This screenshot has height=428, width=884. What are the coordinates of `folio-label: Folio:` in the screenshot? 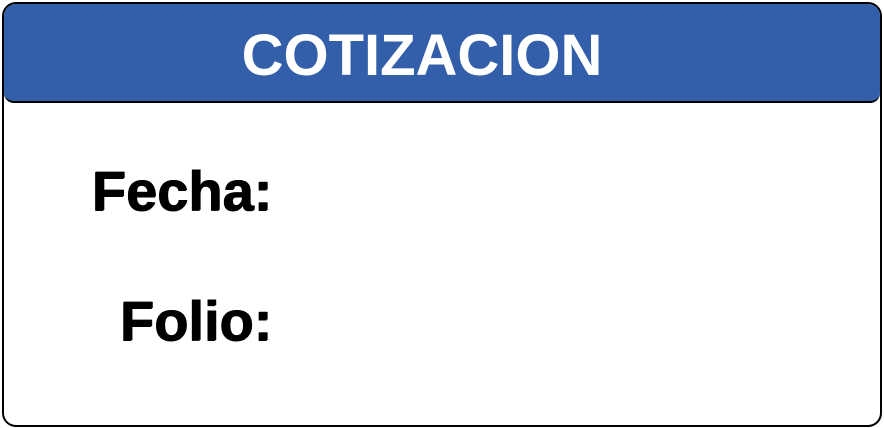 It's located at (195, 320).